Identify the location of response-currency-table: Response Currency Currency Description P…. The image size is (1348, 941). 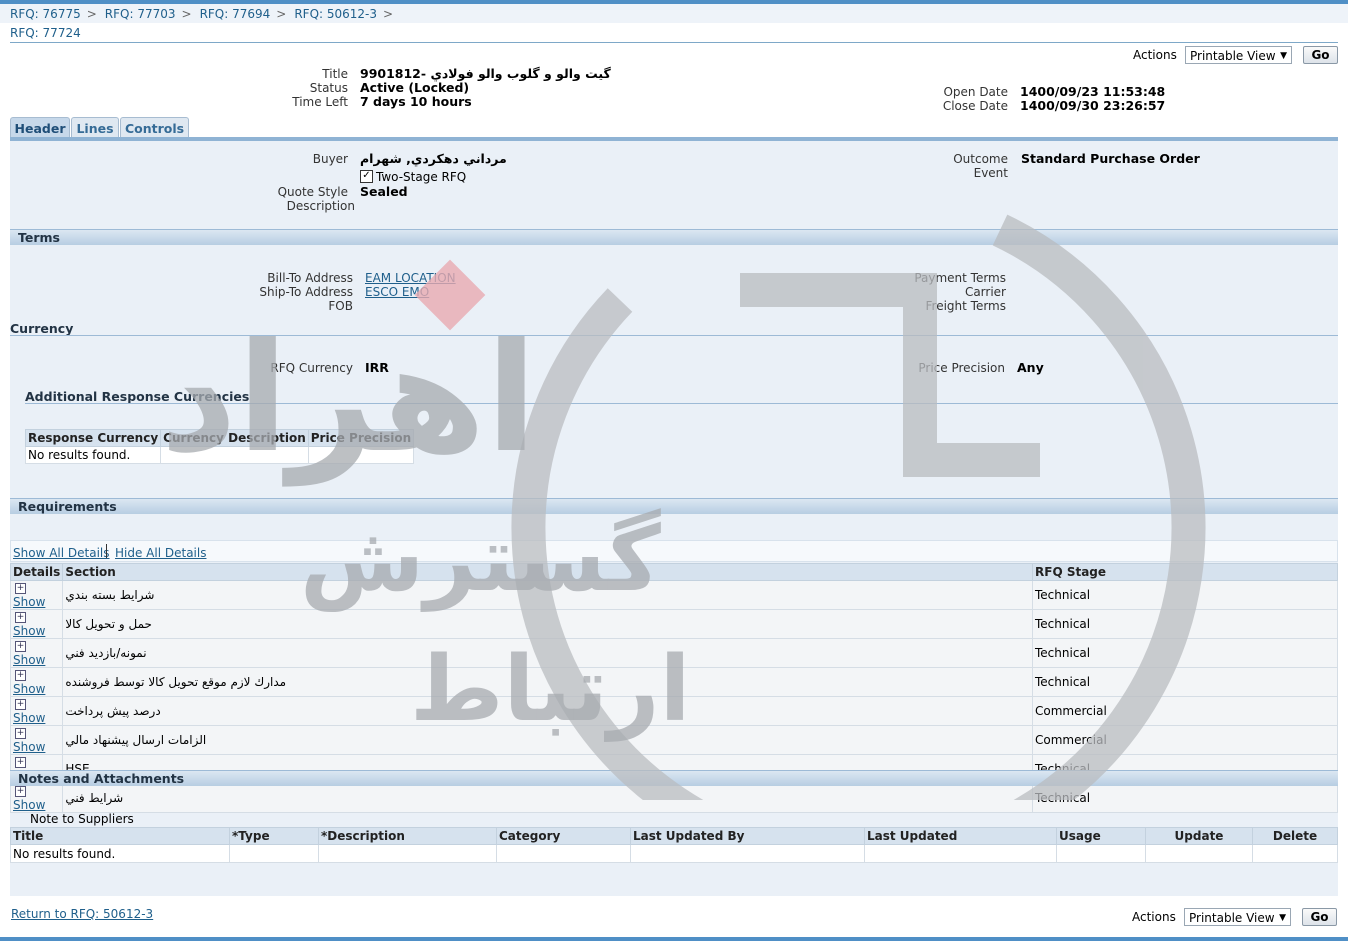
(219, 446).